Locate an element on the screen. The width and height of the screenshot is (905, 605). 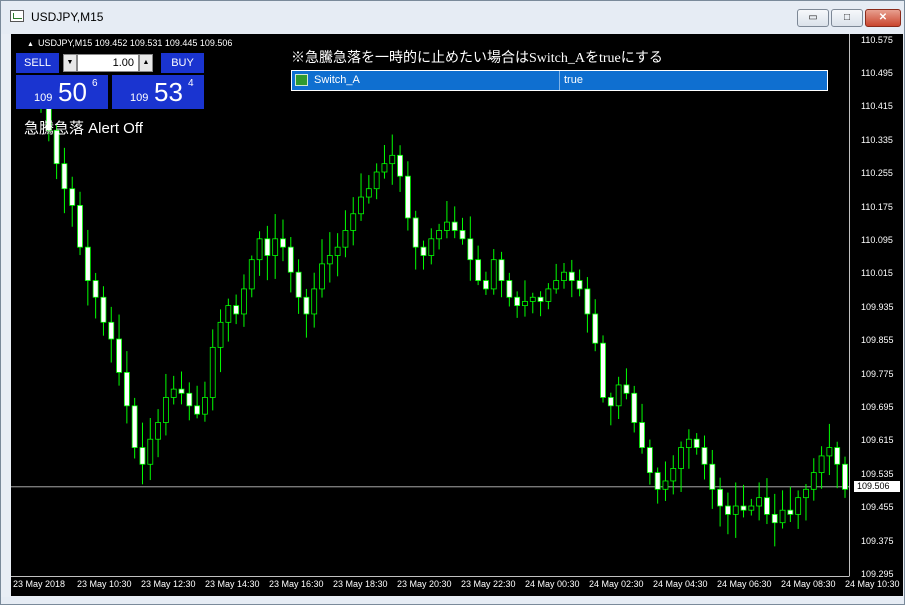
parameter-row: Switch_A true is located at coordinates (559, 80).